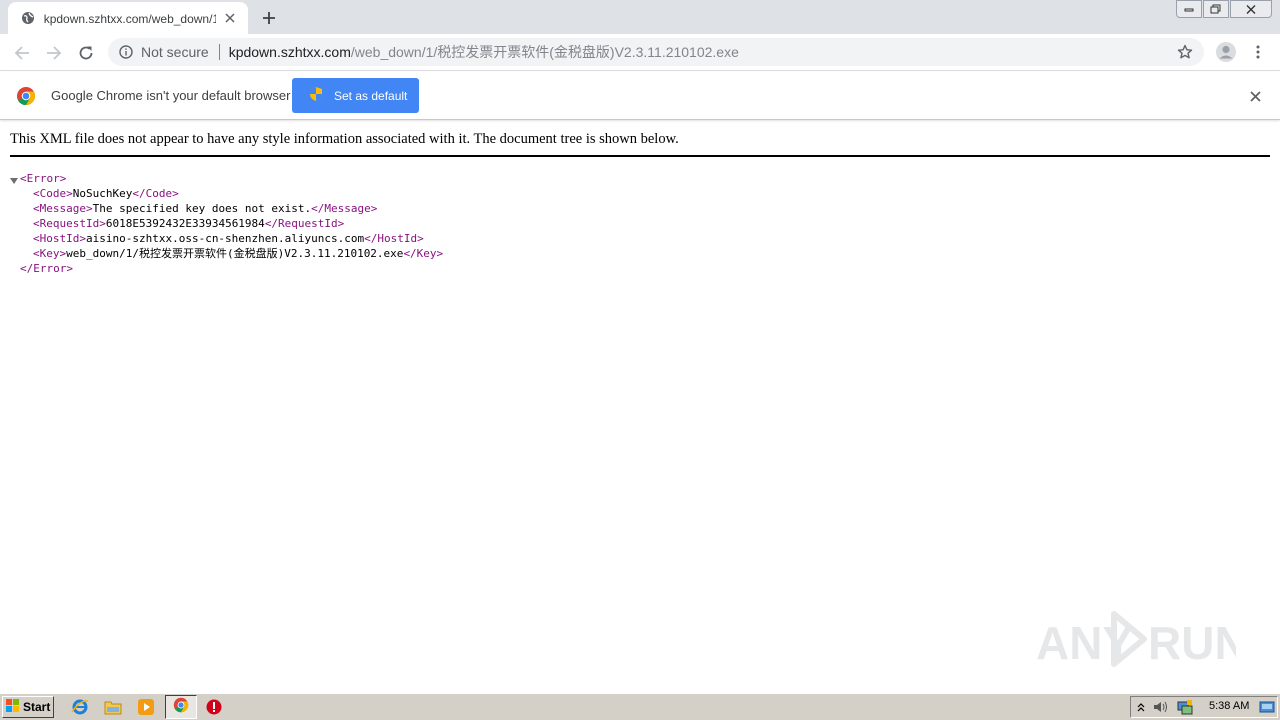 The height and width of the screenshot is (720, 1280). What do you see at coordinates (22, 53) in the screenshot?
I see `back-button` at bounding box center [22, 53].